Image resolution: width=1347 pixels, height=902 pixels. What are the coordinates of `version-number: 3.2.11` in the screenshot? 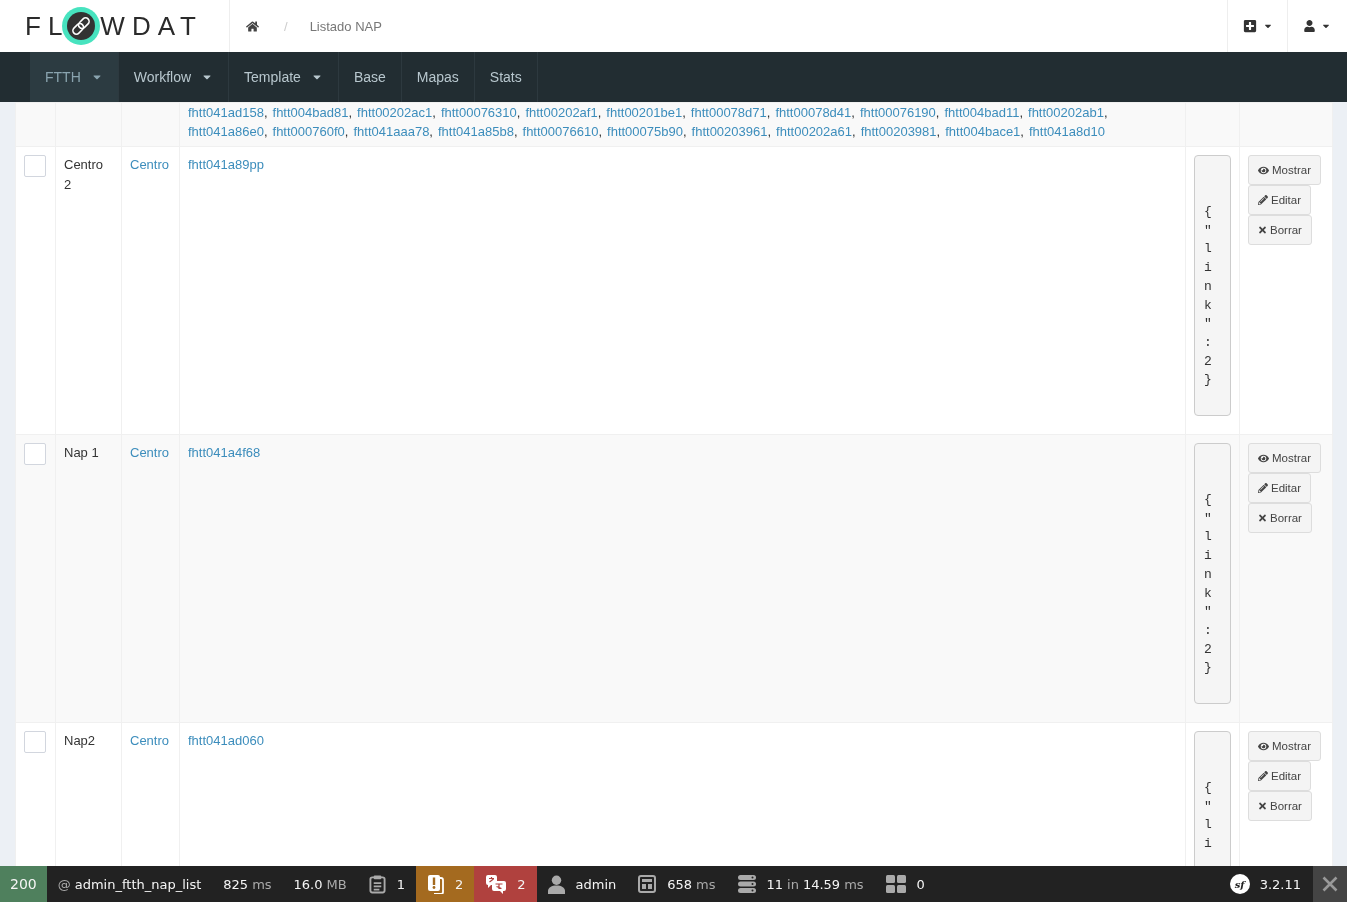 It's located at (1280, 884).